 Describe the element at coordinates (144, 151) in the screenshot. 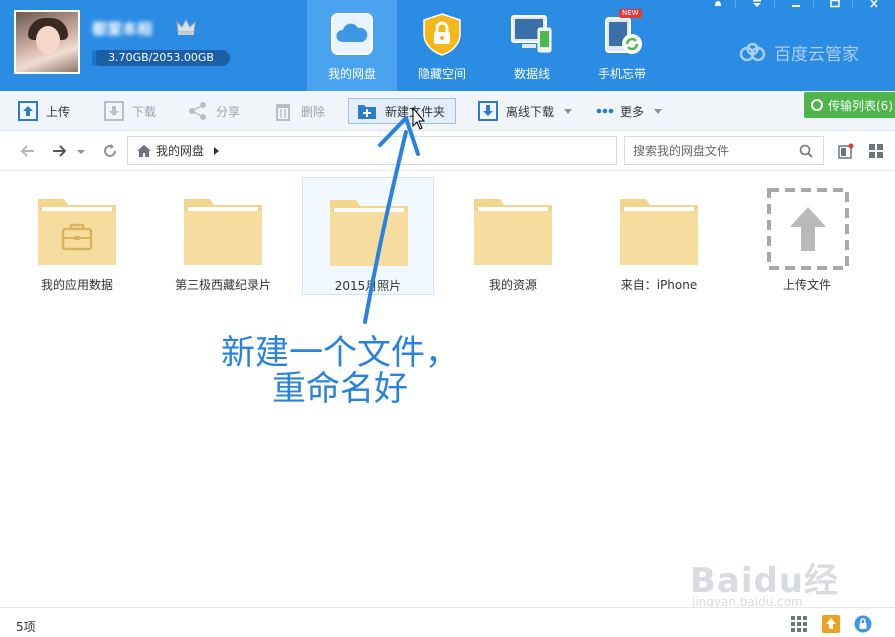

I see `home-icon` at that location.